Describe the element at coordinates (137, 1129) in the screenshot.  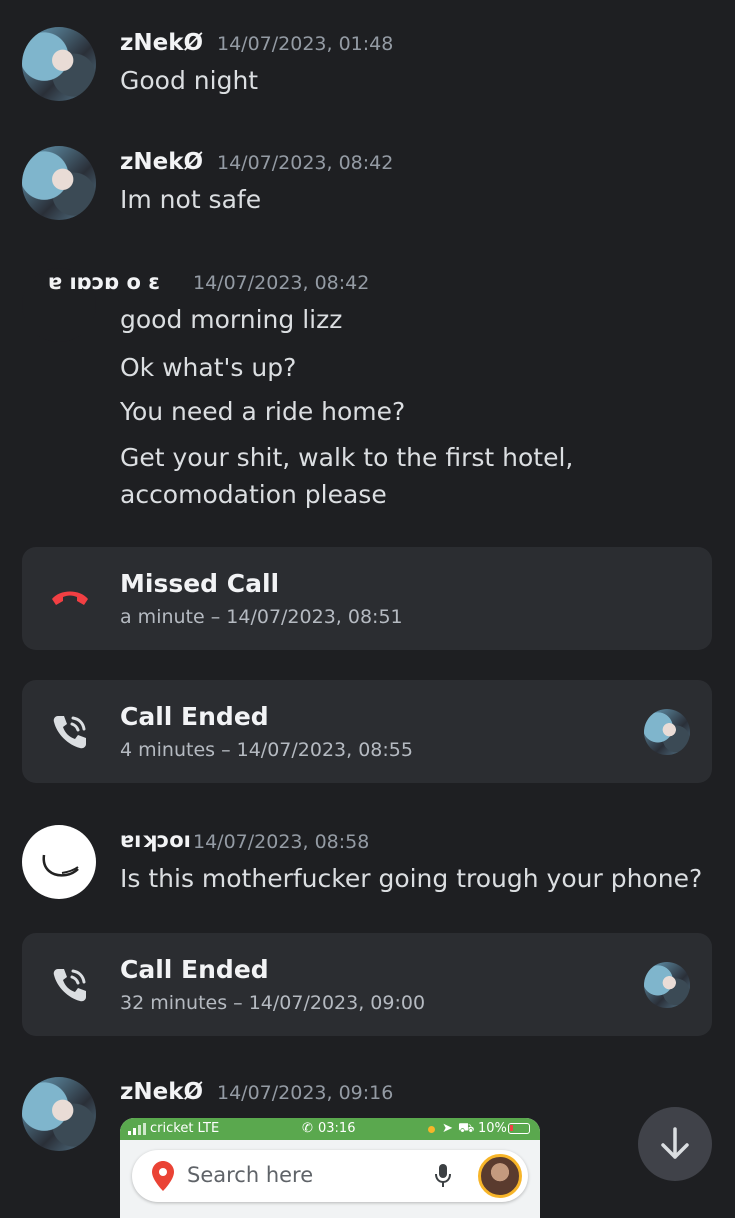
I see `signal-icon` at that location.